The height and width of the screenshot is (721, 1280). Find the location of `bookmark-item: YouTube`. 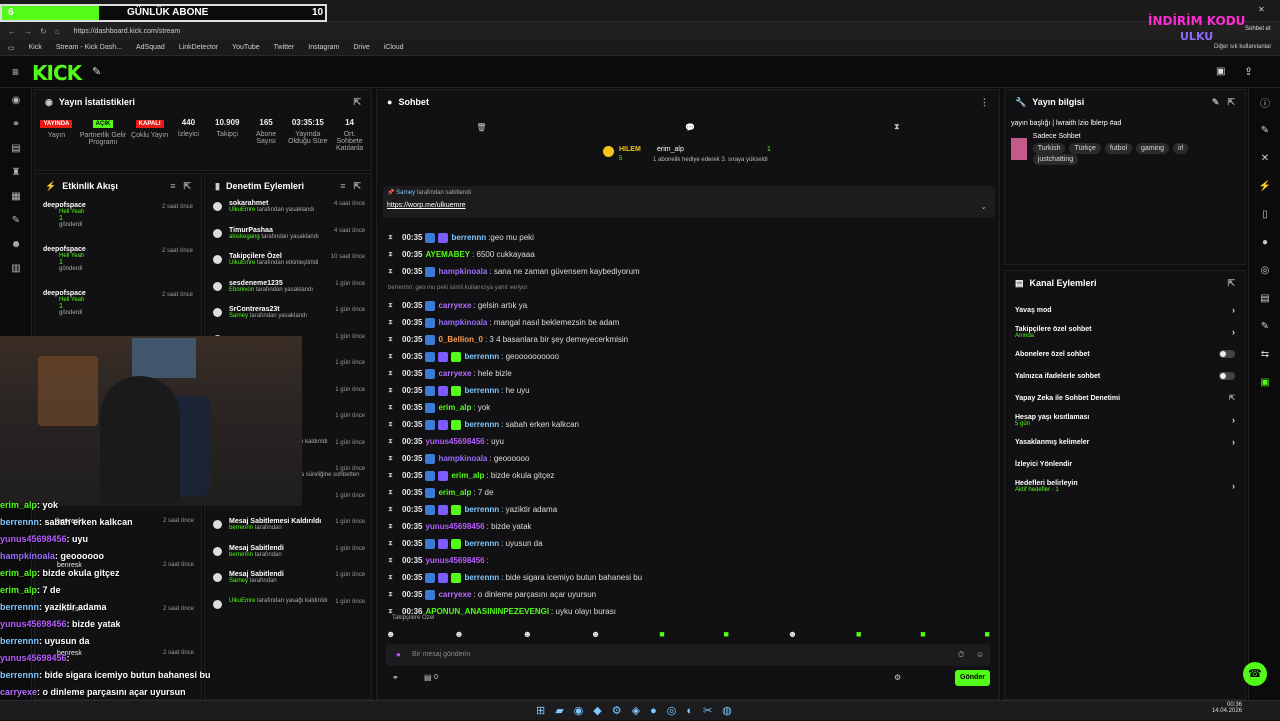

bookmark-item: YouTube is located at coordinates (246, 47).